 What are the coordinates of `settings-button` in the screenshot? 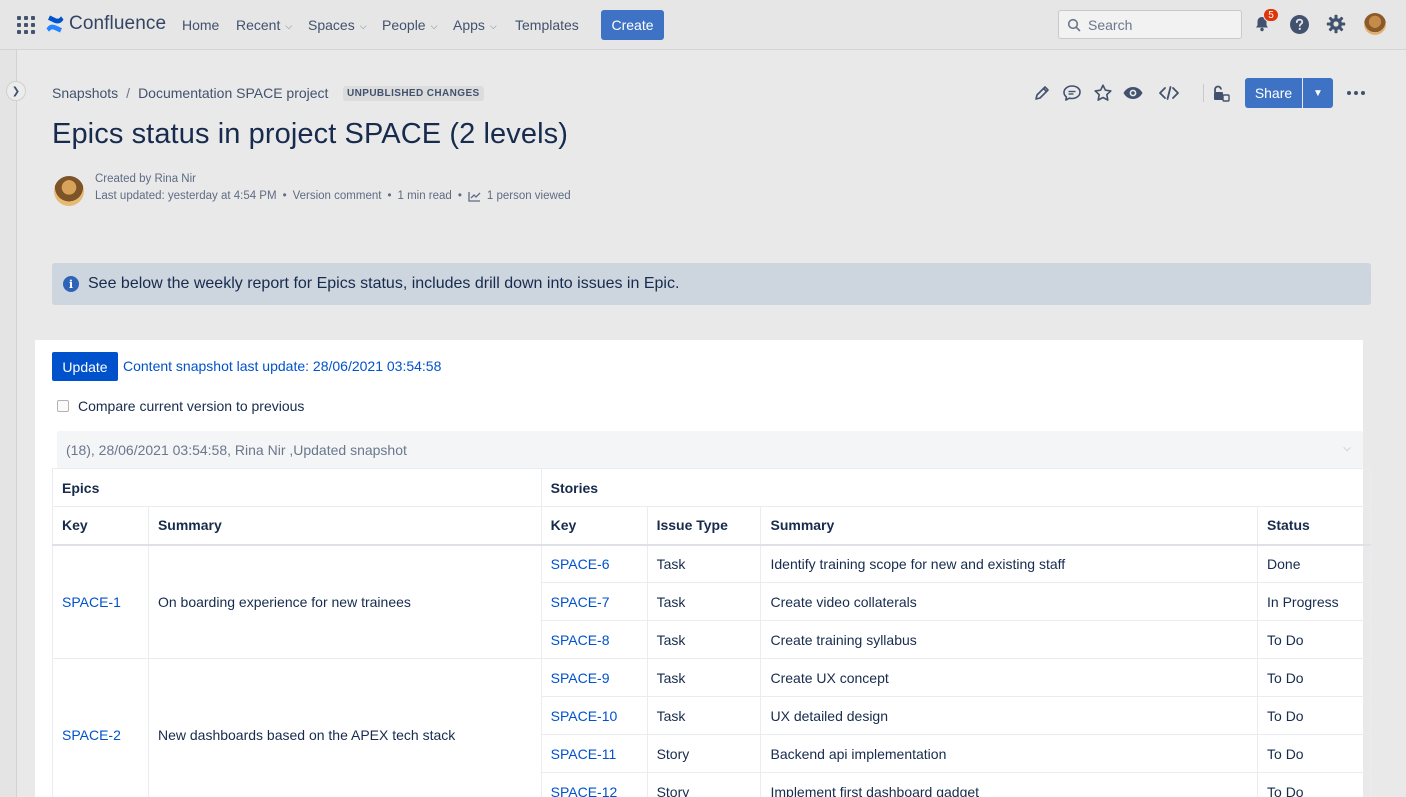 It's located at (1336, 24).